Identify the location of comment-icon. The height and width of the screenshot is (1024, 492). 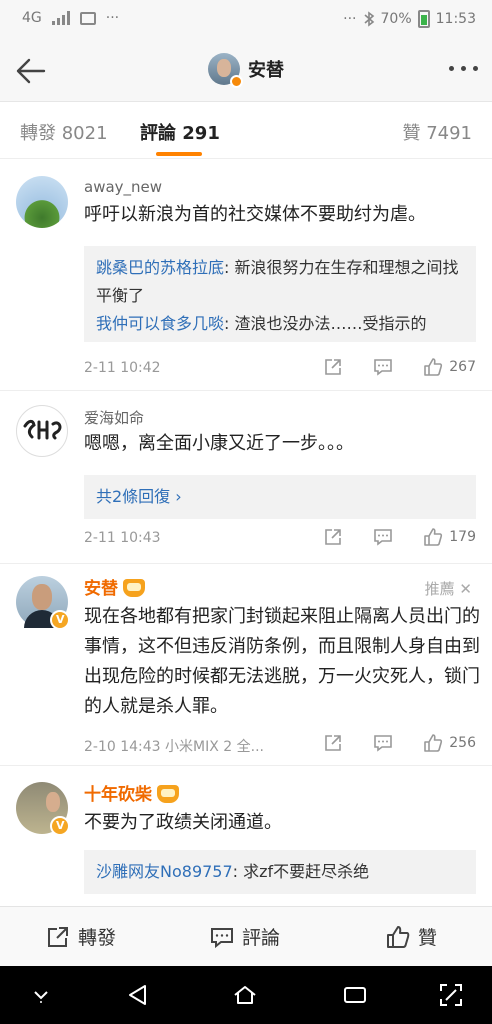
(222, 937).